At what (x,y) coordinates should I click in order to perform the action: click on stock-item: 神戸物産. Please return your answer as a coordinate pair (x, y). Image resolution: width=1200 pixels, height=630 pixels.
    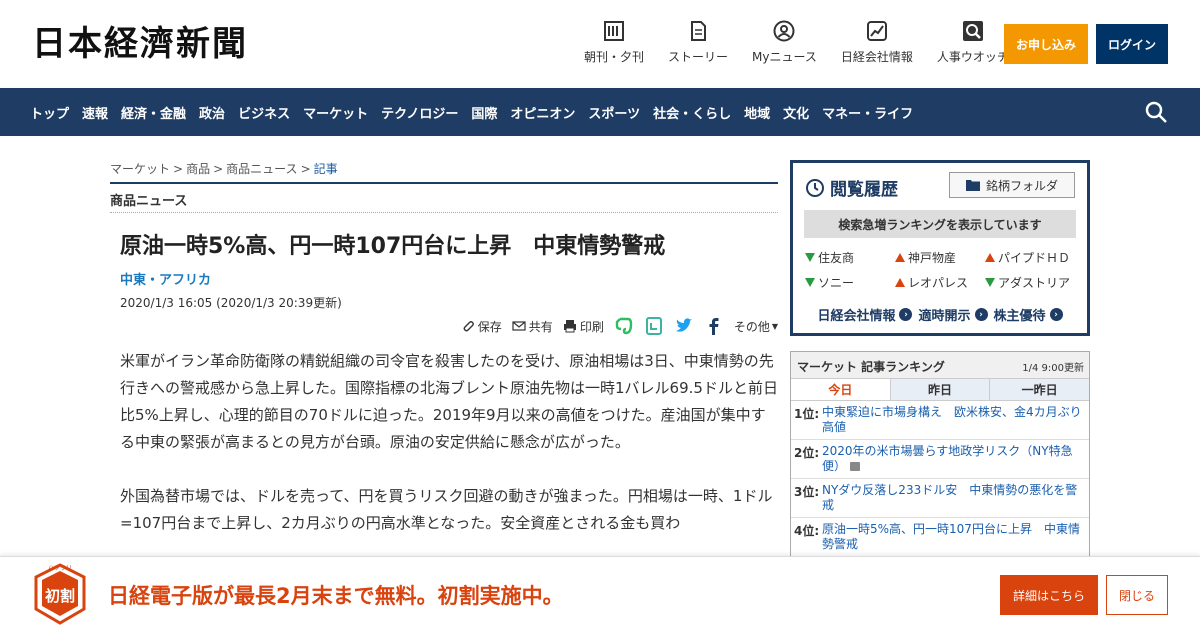
    Looking at the image, I should click on (940, 257).